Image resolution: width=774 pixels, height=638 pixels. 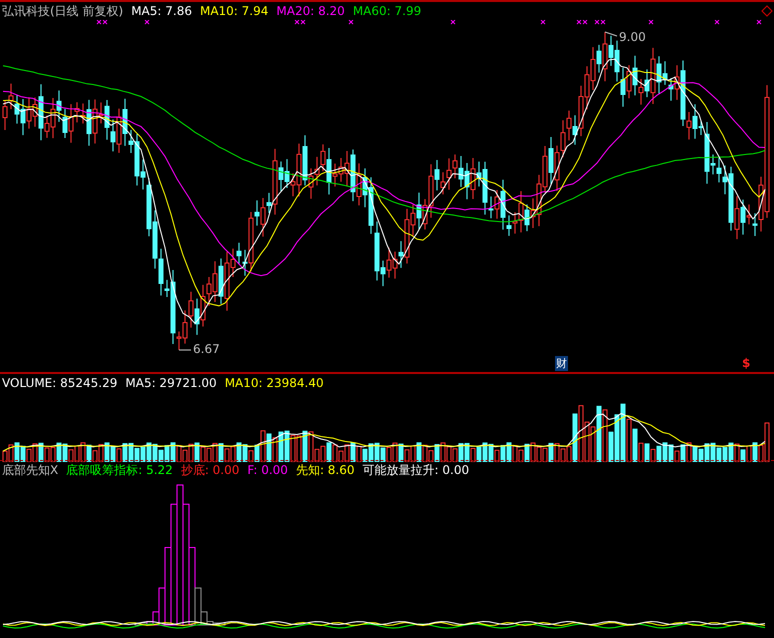 I want to click on legend-value: MA10: 23984.40, so click(x=274, y=383).